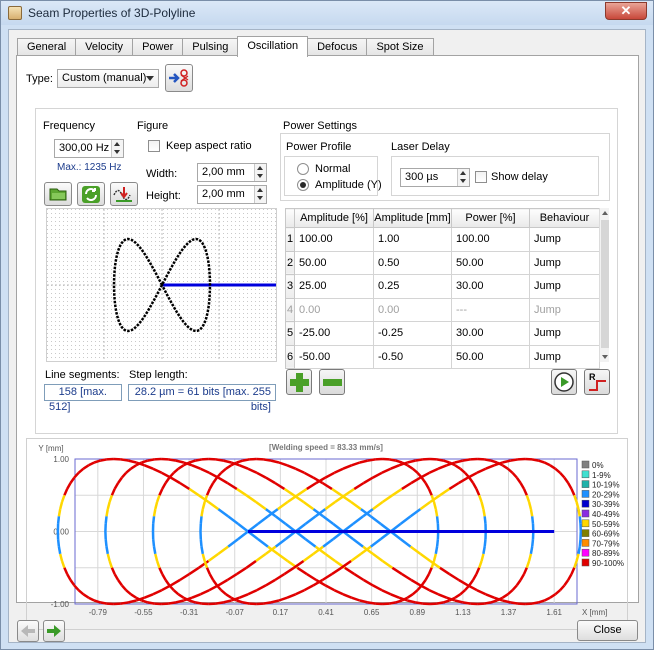  What do you see at coordinates (490, 309) in the screenshot?
I see `cell-power: ---` at bounding box center [490, 309].